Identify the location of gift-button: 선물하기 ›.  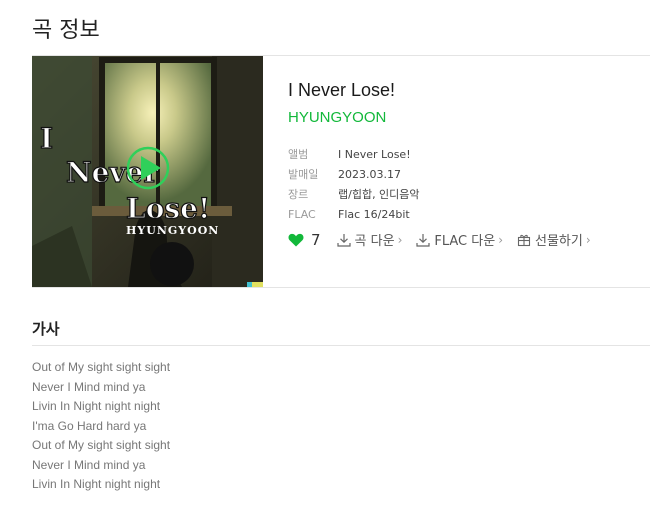
(554, 239).